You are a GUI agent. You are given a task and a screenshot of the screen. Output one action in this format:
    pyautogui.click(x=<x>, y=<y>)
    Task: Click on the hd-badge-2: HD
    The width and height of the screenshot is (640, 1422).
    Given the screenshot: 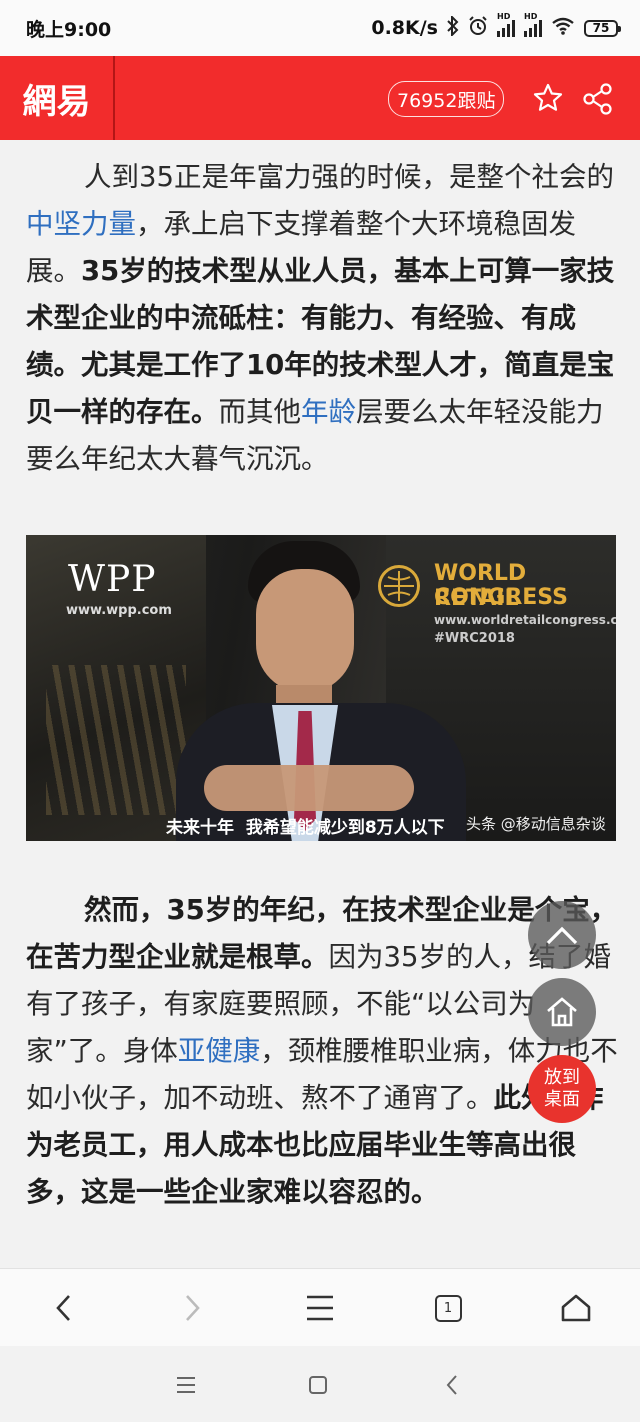 What is the action you would take?
    pyautogui.click(x=531, y=16)
    